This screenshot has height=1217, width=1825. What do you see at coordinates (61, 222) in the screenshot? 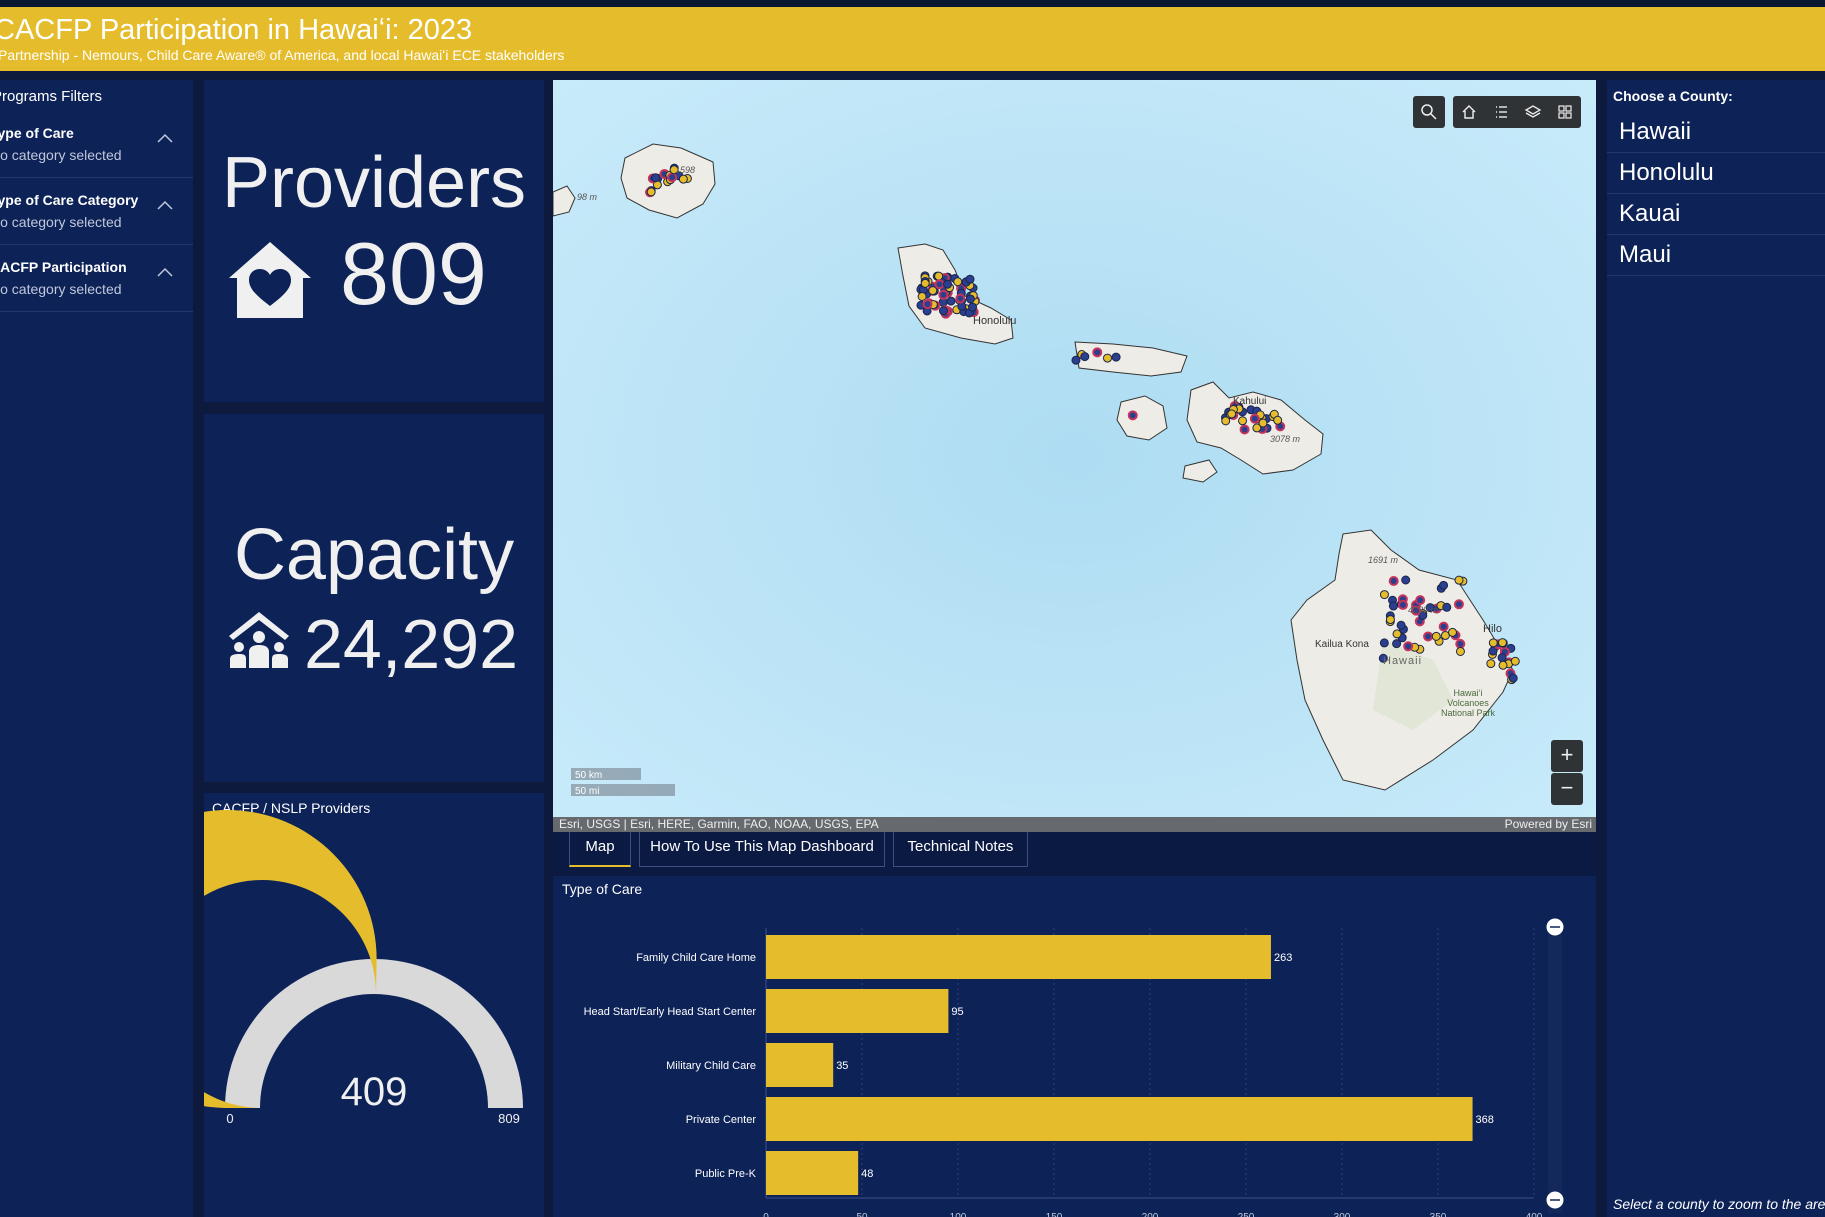
I see `filter-status: No category selected` at bounding box center [61, 222].